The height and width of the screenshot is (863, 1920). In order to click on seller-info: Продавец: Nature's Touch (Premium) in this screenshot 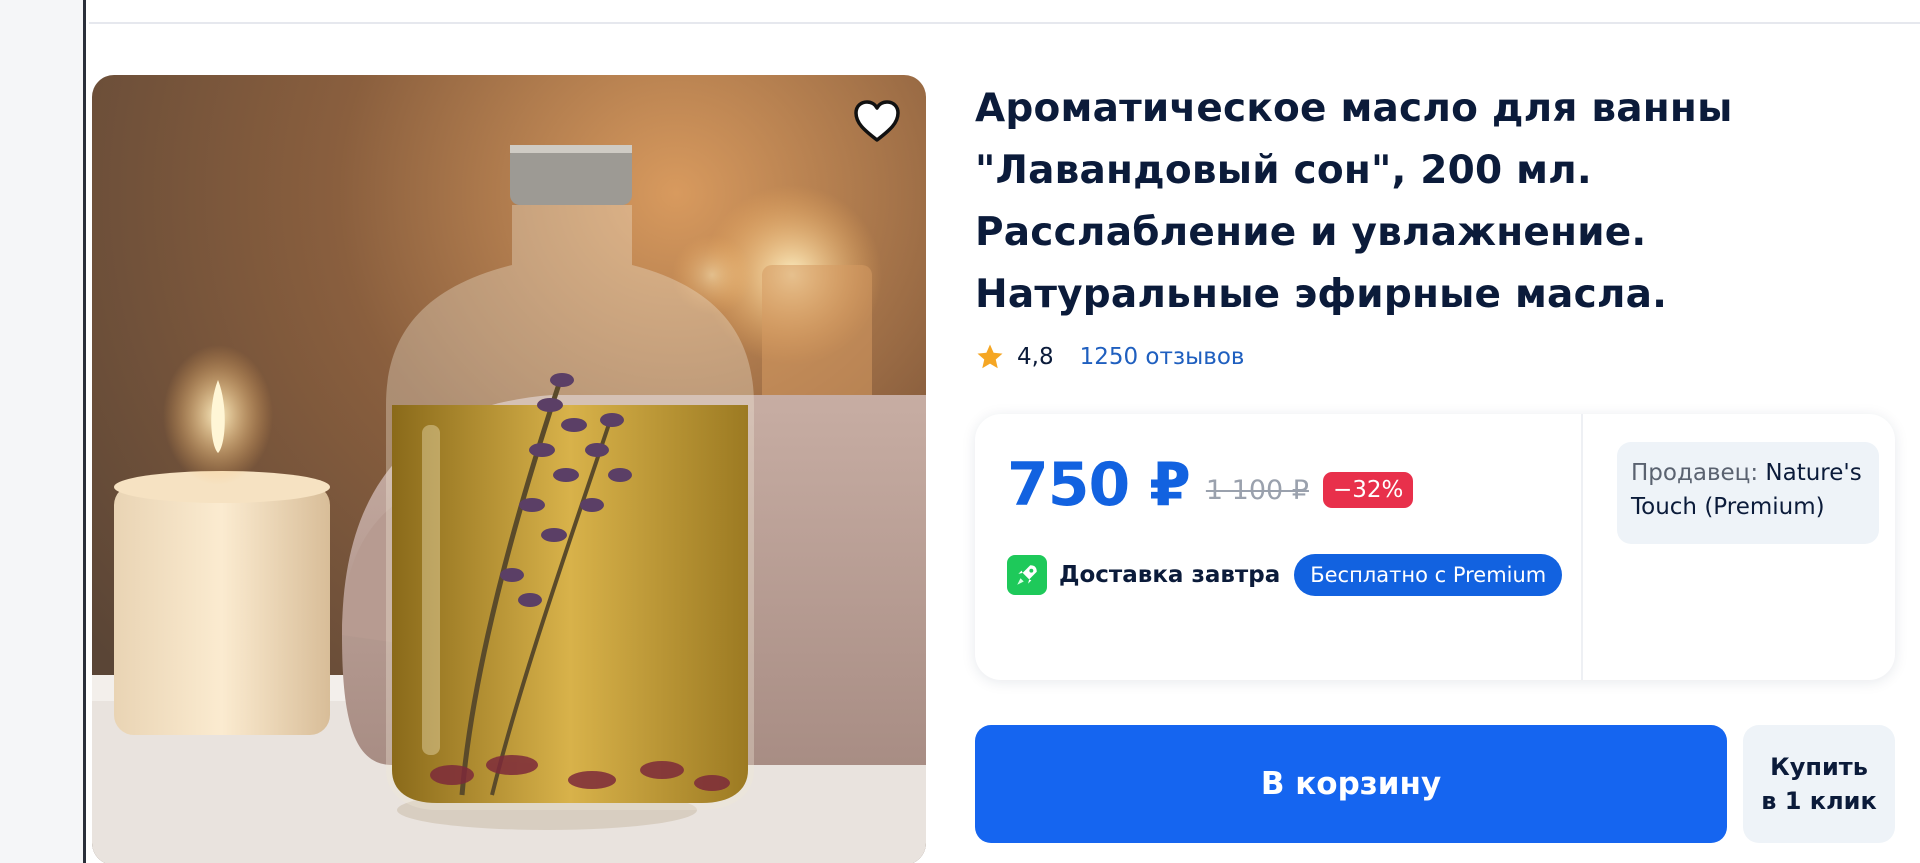, I will do `click(1748, 493)`.